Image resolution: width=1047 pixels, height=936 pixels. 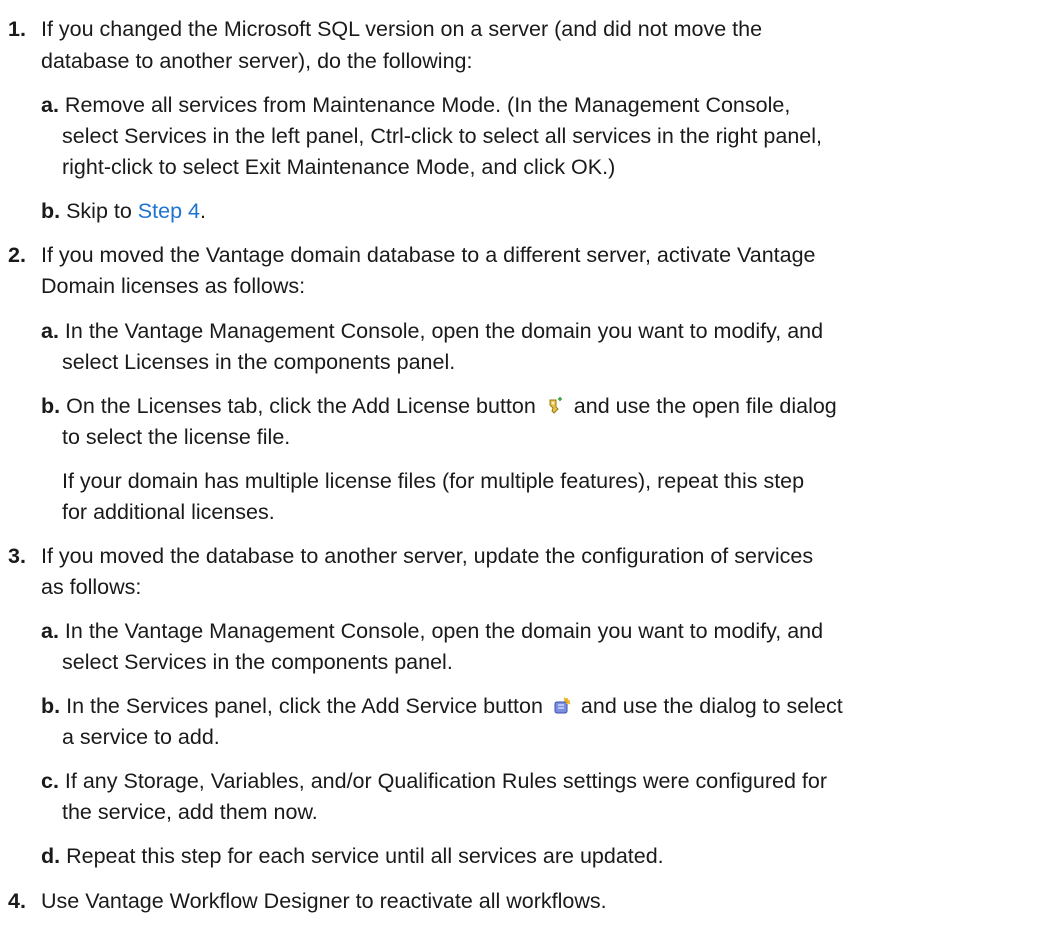 What do you see at coordinates (102, 211) in the screenshot?
I see `substep-text: Skip to` at bounding box center [102, 211].